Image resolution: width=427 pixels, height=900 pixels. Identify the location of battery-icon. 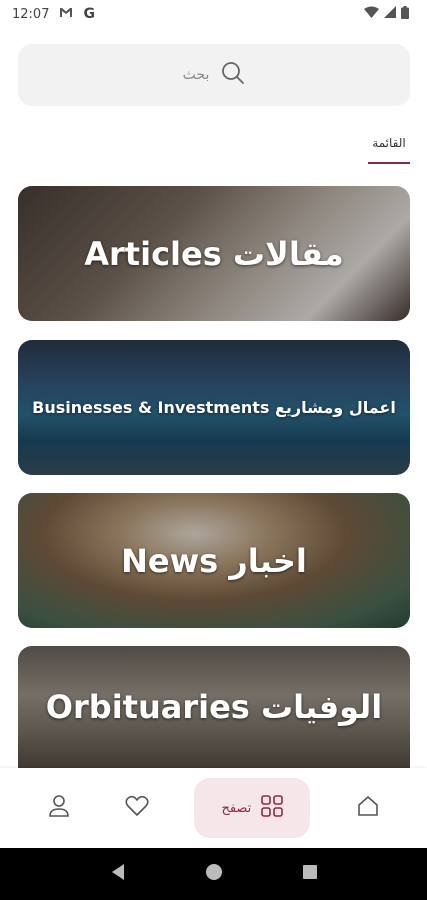
(405, 14).